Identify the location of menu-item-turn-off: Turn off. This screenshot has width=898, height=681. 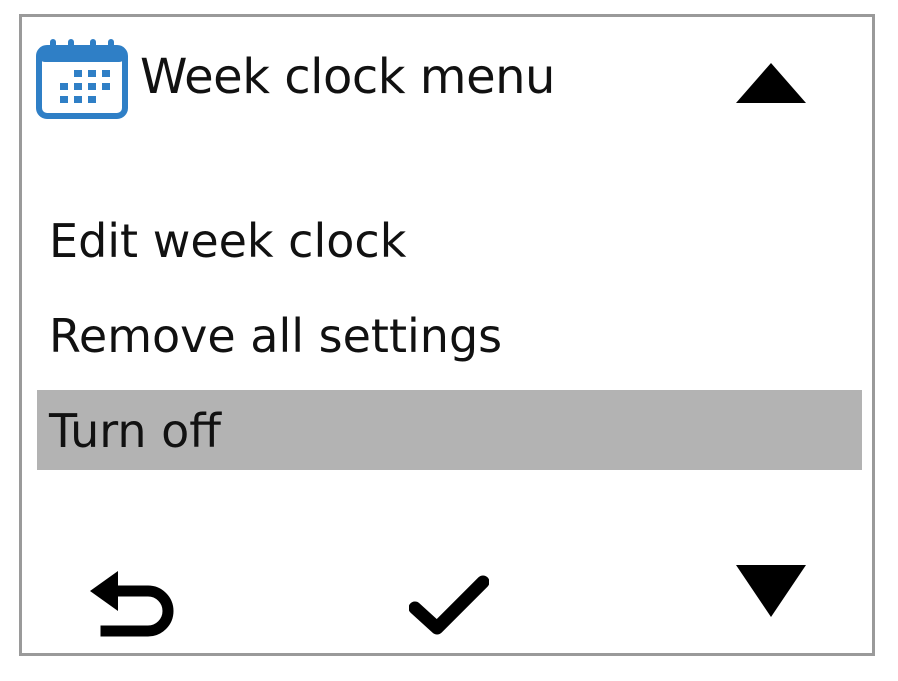
(449, 430).